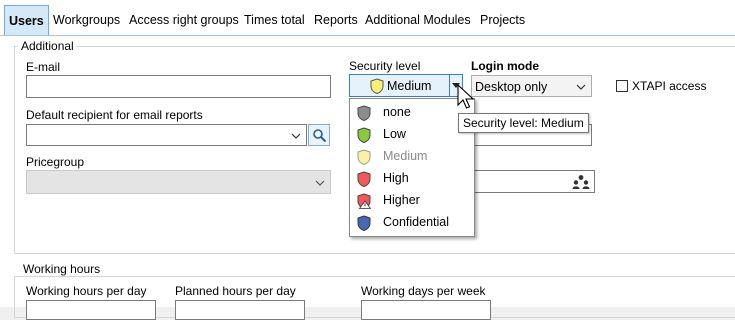 The width and height of the screenshot is (735, 320). What do you see at coordinates (412, 113) in the screenshot?
I see `option-none: none` at bounding box center [412, 113].